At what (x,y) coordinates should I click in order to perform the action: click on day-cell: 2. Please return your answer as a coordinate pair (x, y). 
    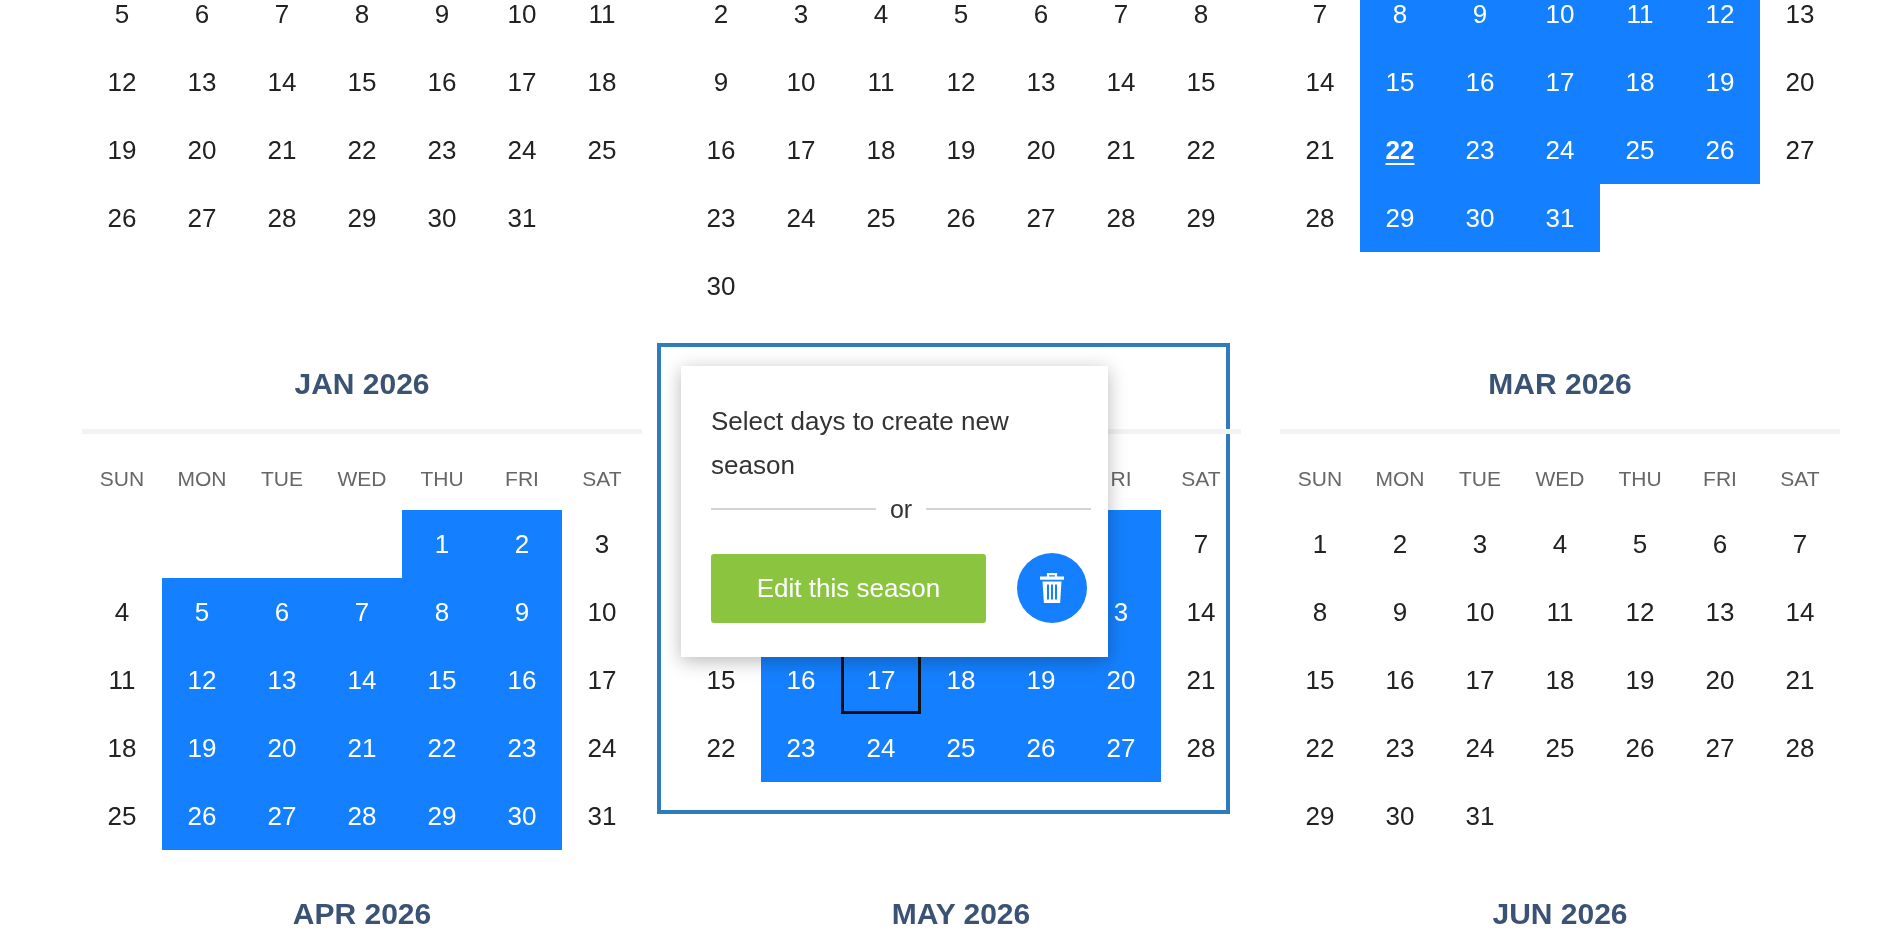
    Looking at the image, I should click on (721, 24).